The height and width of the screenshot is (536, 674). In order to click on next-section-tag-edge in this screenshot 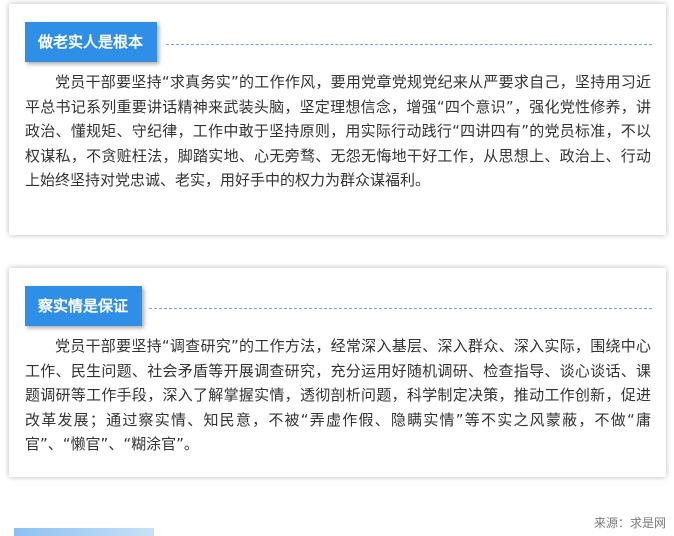, I will do `click(84, 532)`.